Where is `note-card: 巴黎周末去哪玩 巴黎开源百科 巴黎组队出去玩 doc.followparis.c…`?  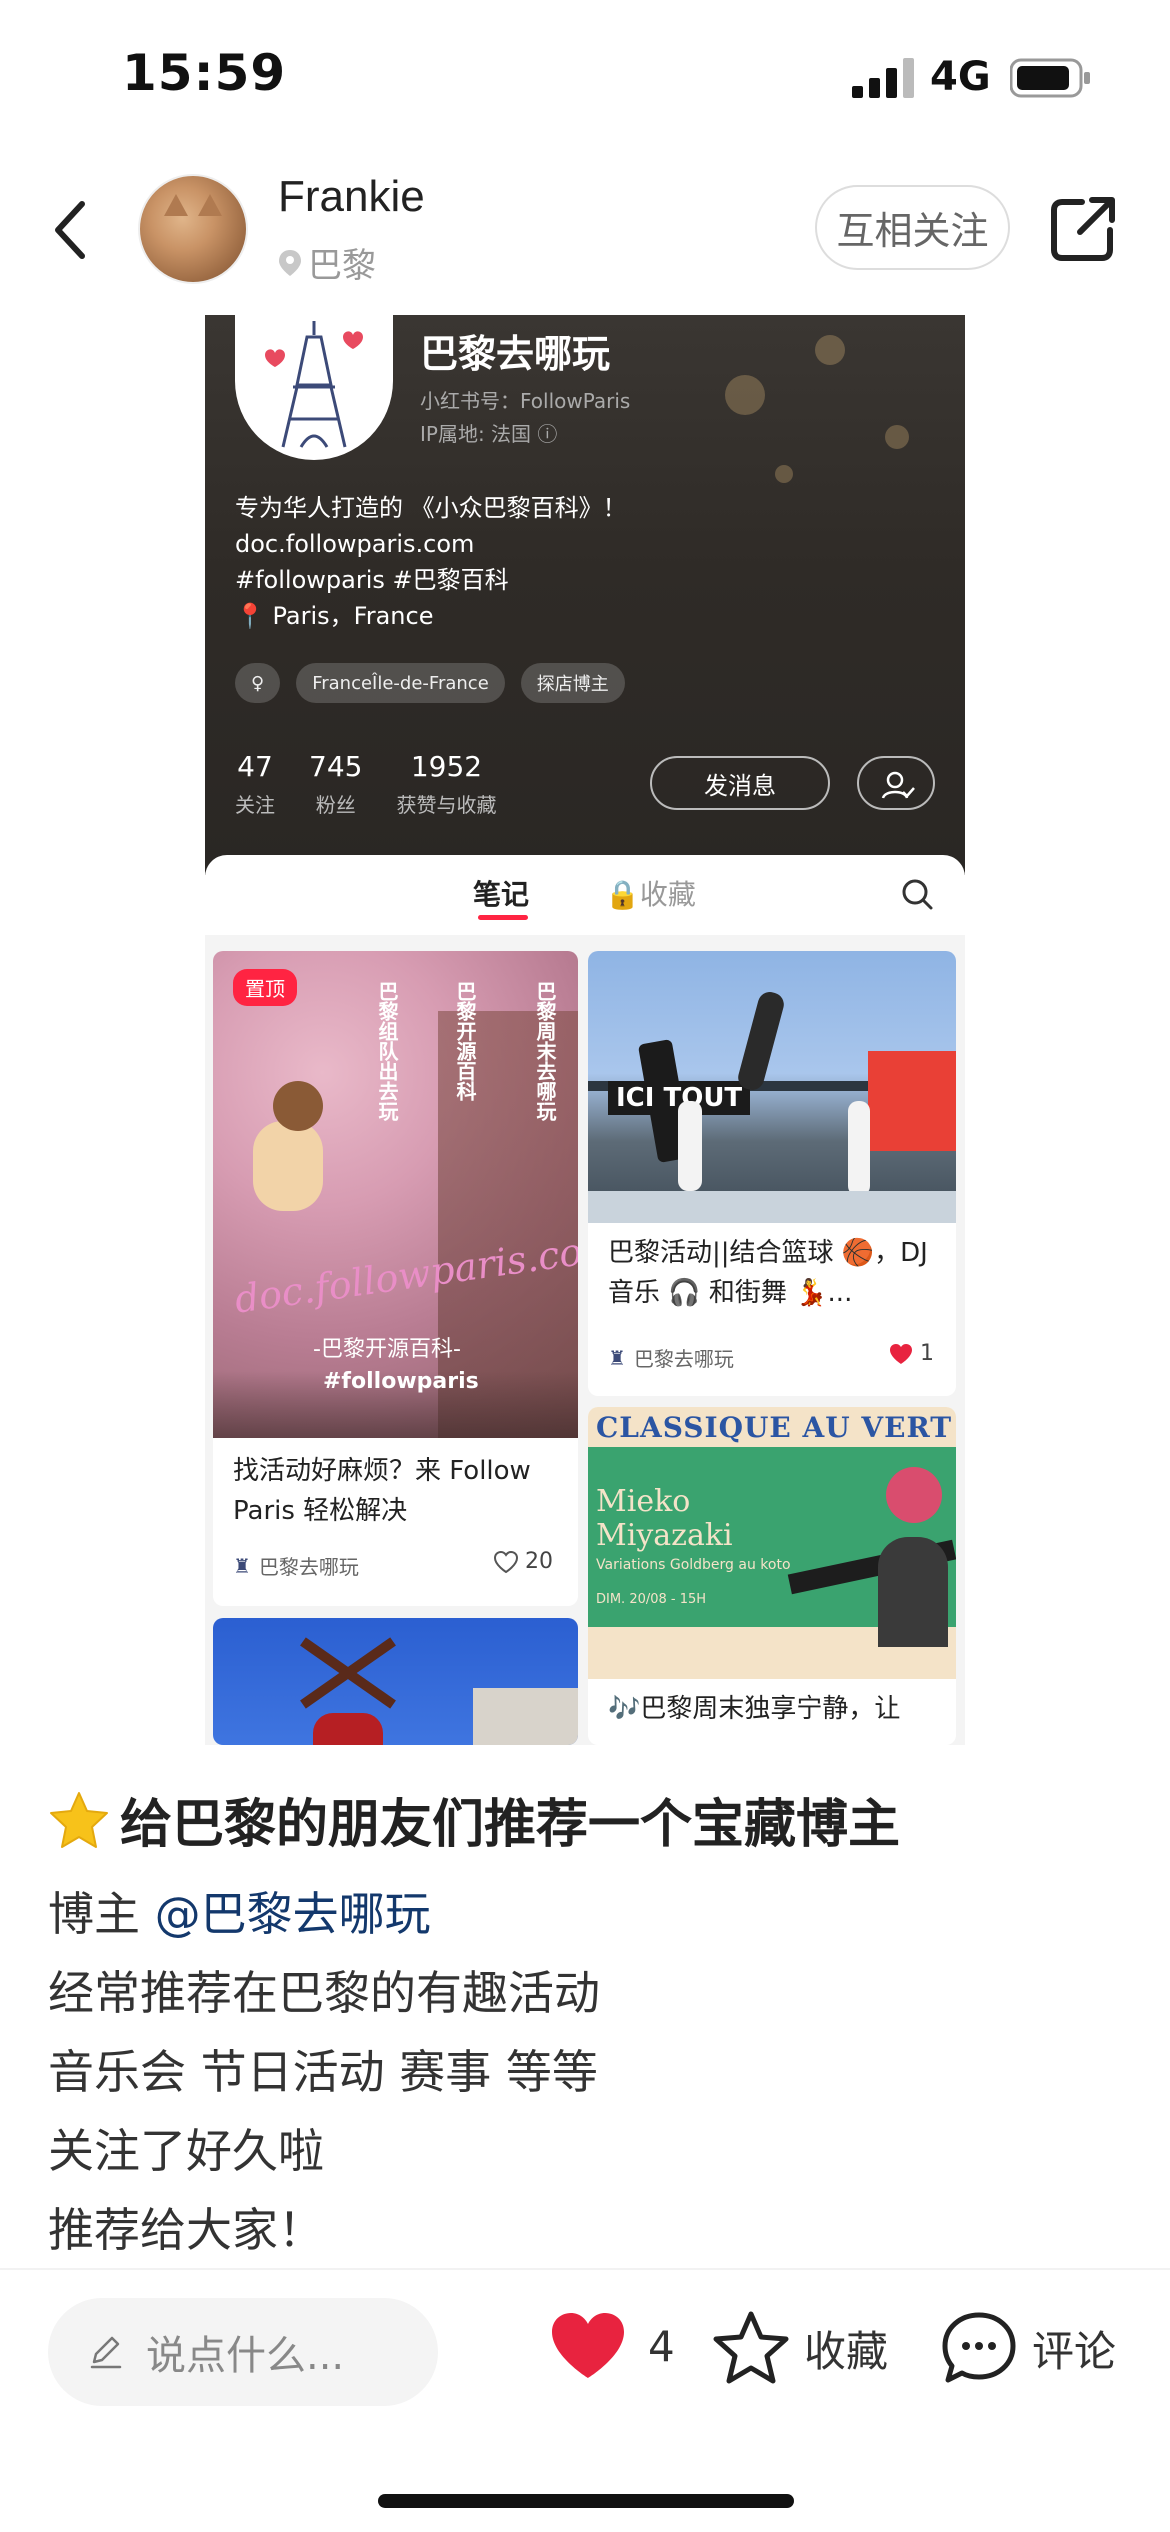 note-card: 巴黎周末去哪玩 巴黎开源百科 巴黎组队出去玩 doc.followparis.c… is located at coordinates (395, 1278).